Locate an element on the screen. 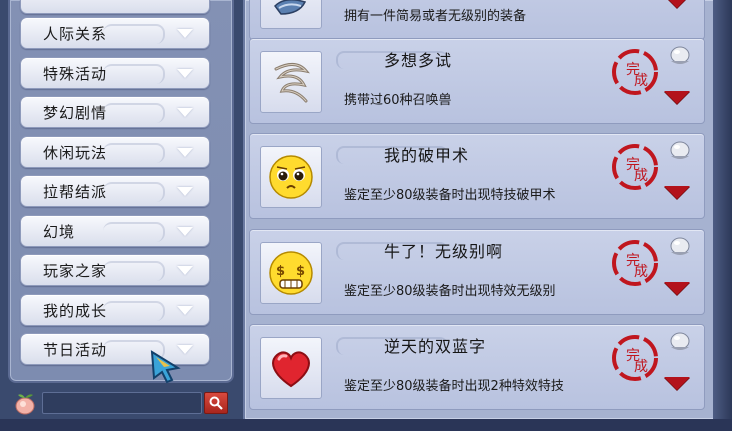  category-button-illusion: 幻境 is located at coordinates (115, 231).